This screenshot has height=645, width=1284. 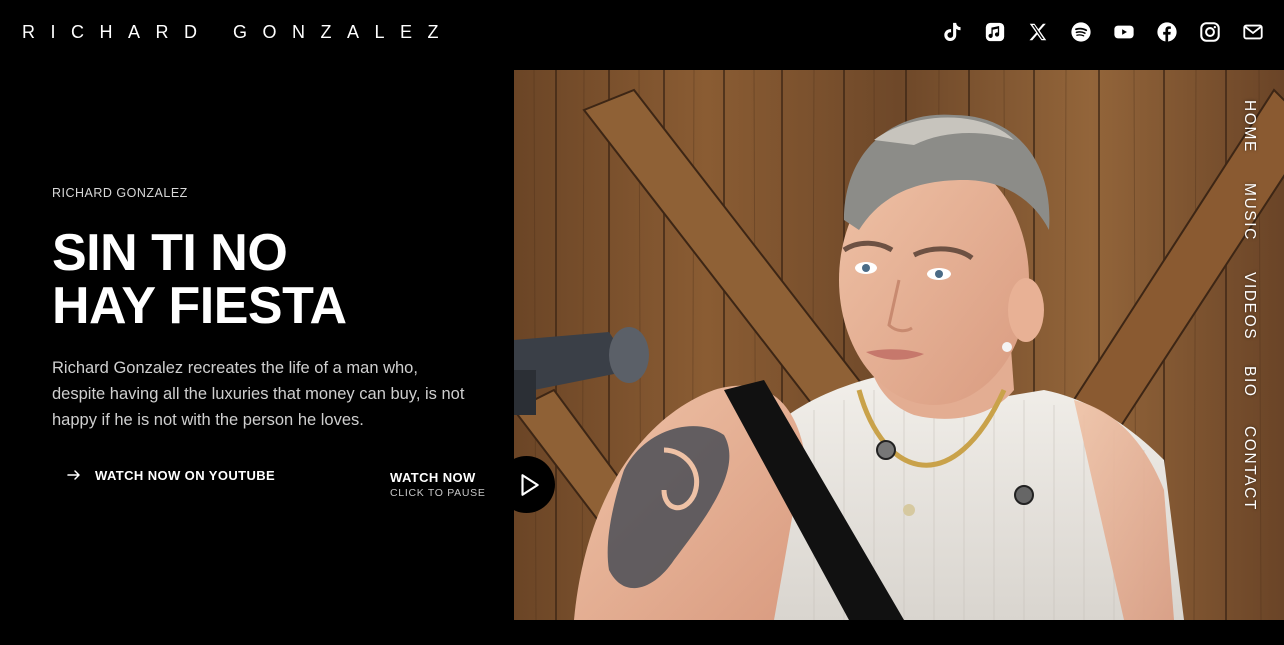 I want to click on instagram-icon, so click(x=1209, y=31).